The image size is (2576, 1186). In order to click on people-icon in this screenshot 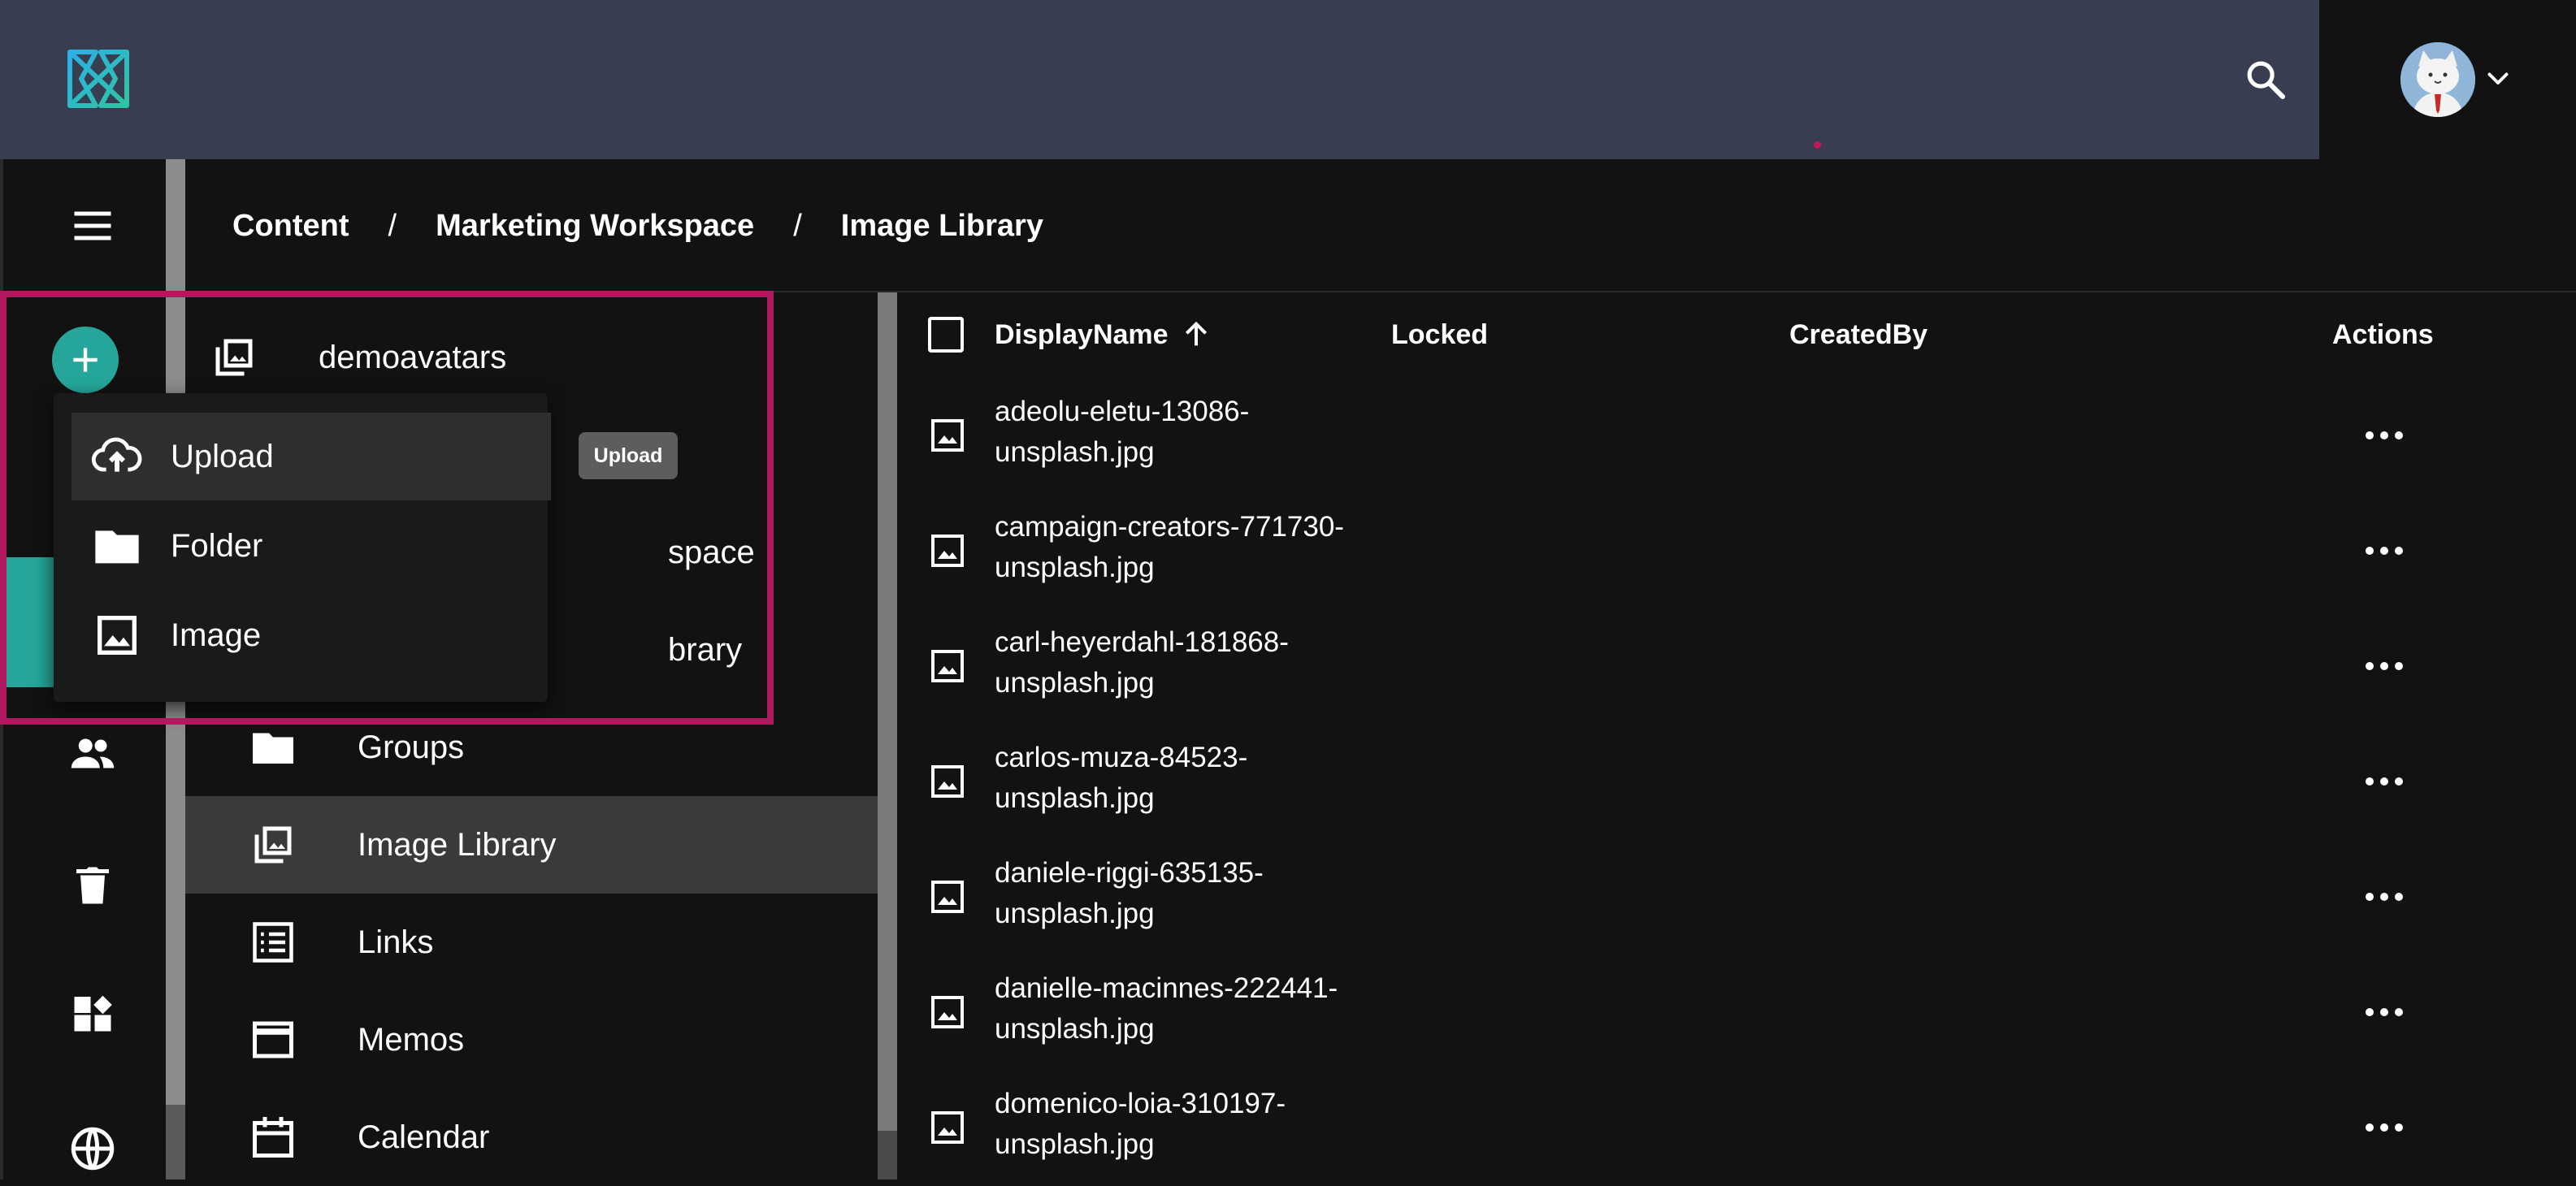, I will do `click(92, 753)`.